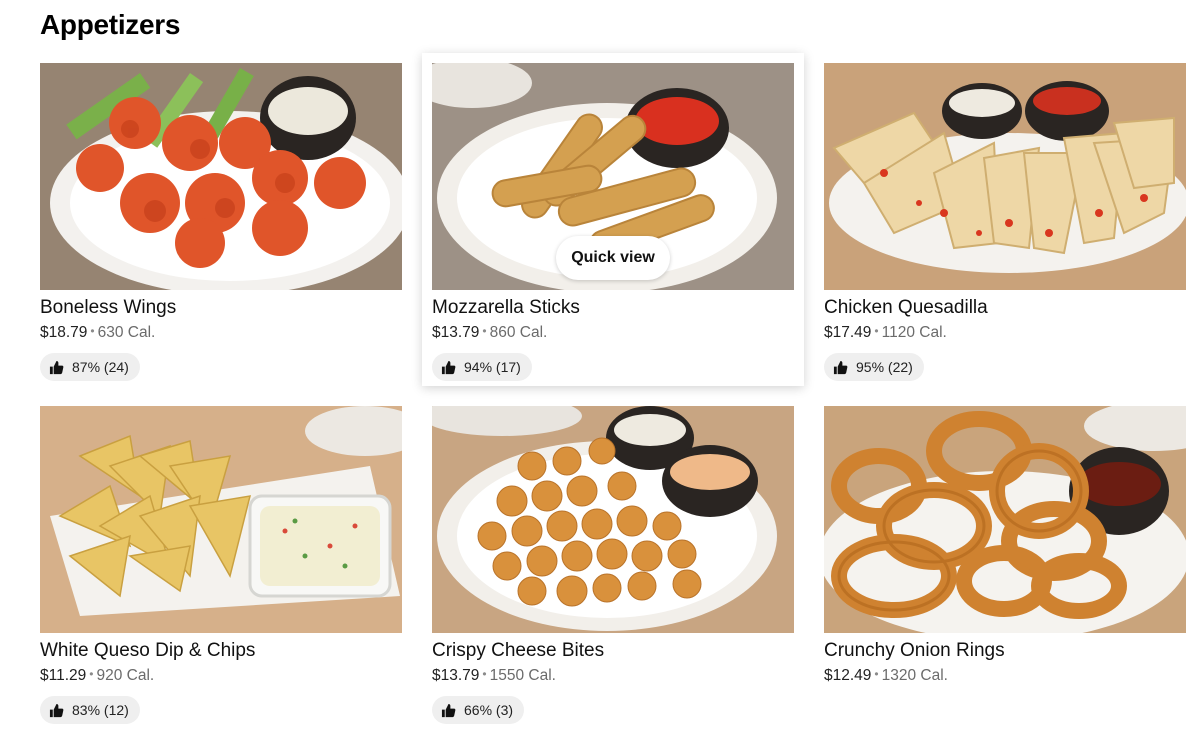  What do you see at coordinates (1005, 675) in the screenshot?
I see `item-meta: $12.49 • 1320 Cal.` at bounding box center [1005, 675].